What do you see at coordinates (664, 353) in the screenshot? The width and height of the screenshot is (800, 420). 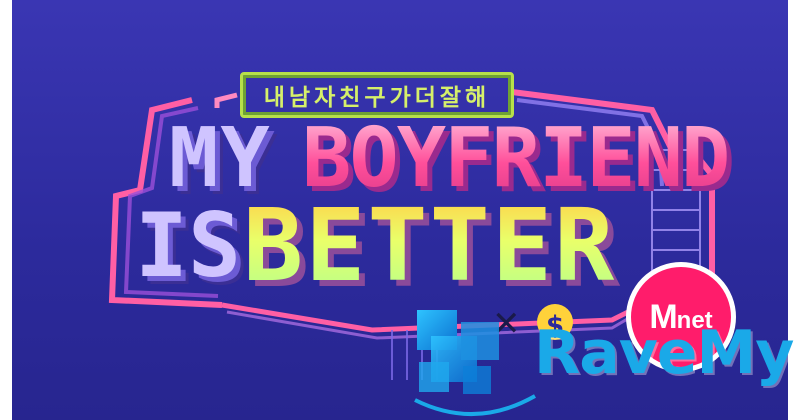 I see `watermark-text: RaveMy` at bounding box center [664, 353].